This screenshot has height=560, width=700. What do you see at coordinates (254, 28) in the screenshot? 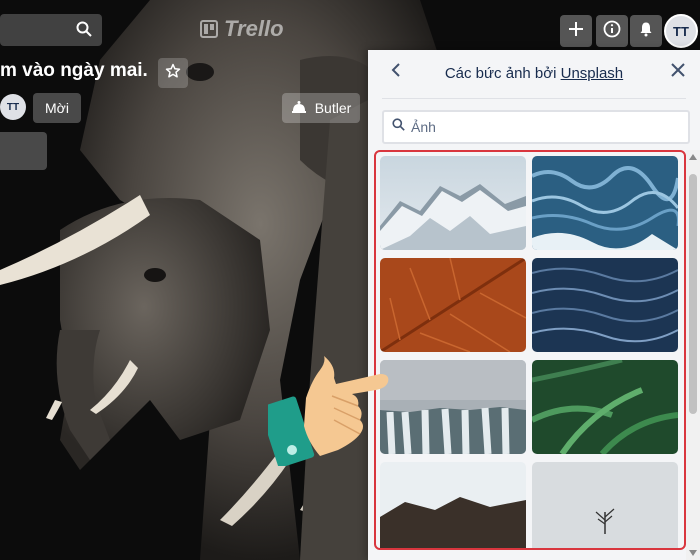
I see `trello-logo-text: Trello` at bounding box center [254, 28].